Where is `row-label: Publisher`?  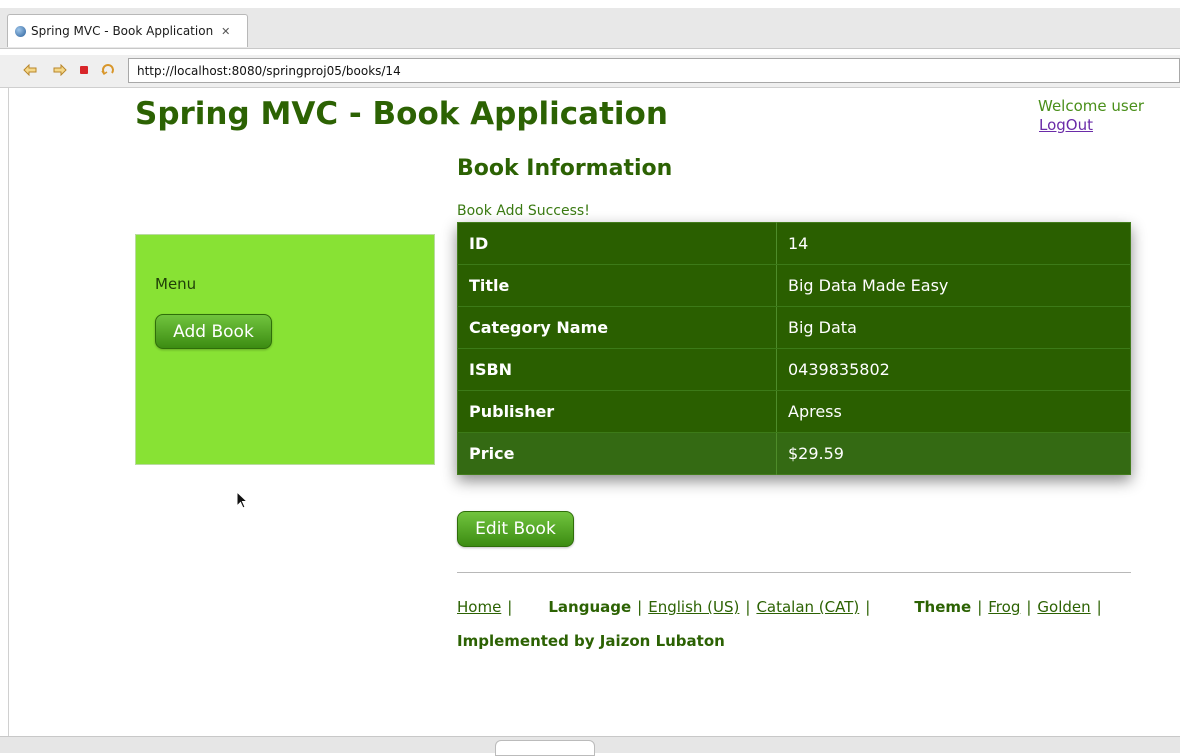 row-label: Publisher is located at coordinates (617, 411).